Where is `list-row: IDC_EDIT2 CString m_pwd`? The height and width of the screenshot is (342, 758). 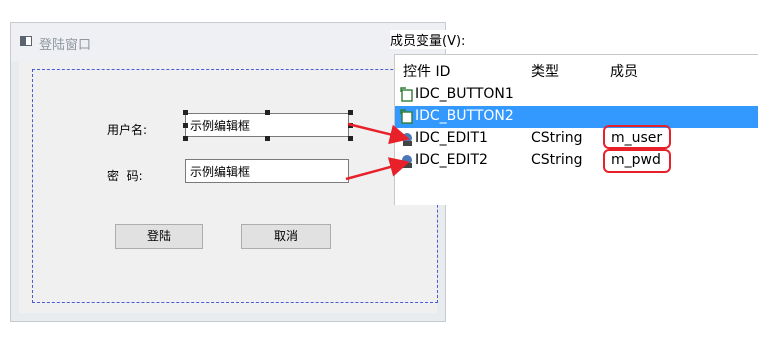
list-row: IDC_EDIT2 CString m_pwd is located at coordinates (576, 161).